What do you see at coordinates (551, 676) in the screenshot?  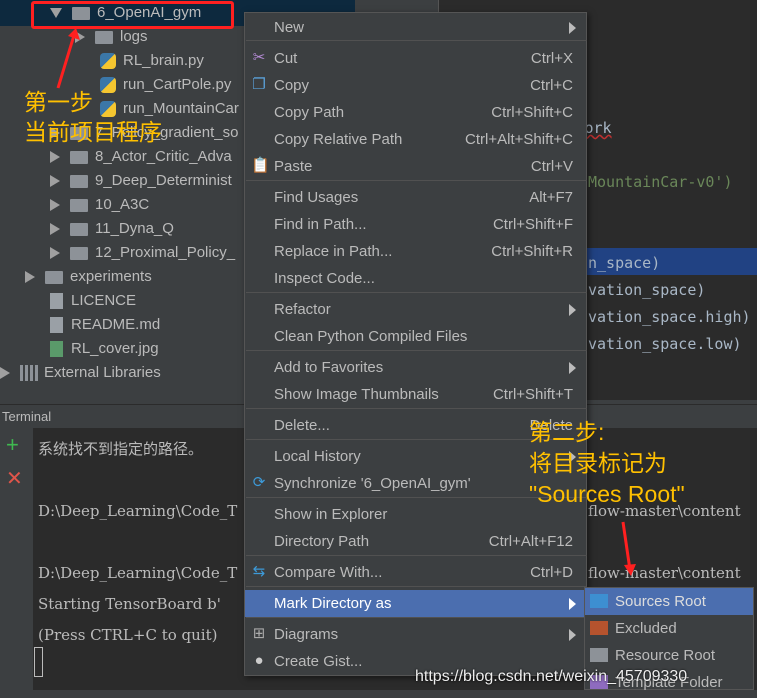 I see `watermark: https://blog.csdn.net/weixin_45709330` at bounding box center [551, 676].